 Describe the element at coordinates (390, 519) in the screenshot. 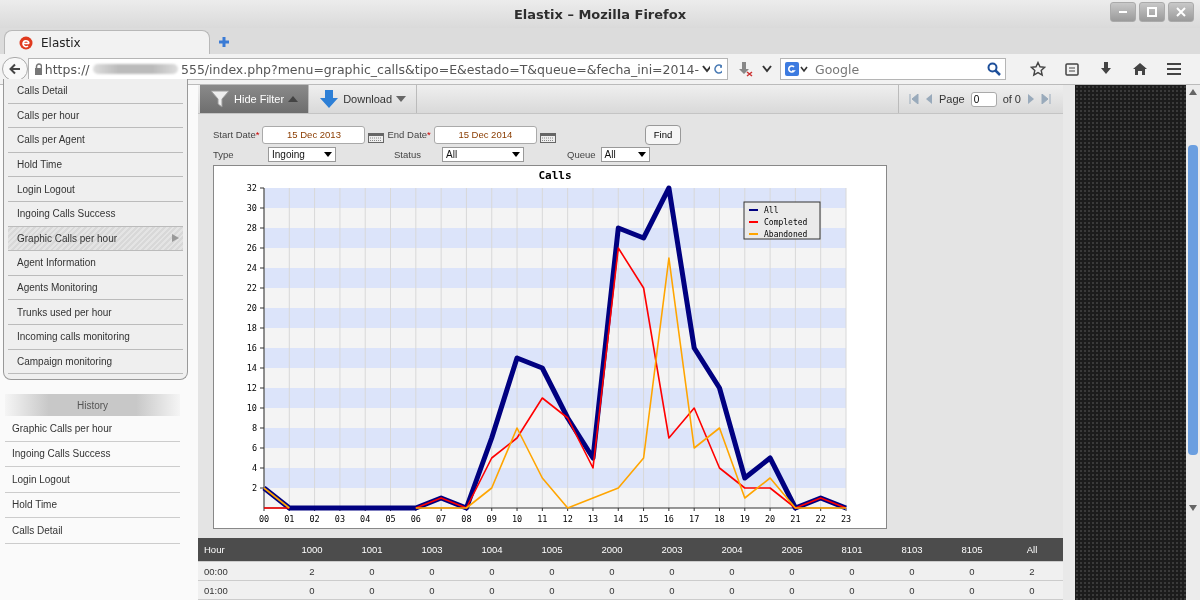

I see `x-tick-label: 05` at that location.